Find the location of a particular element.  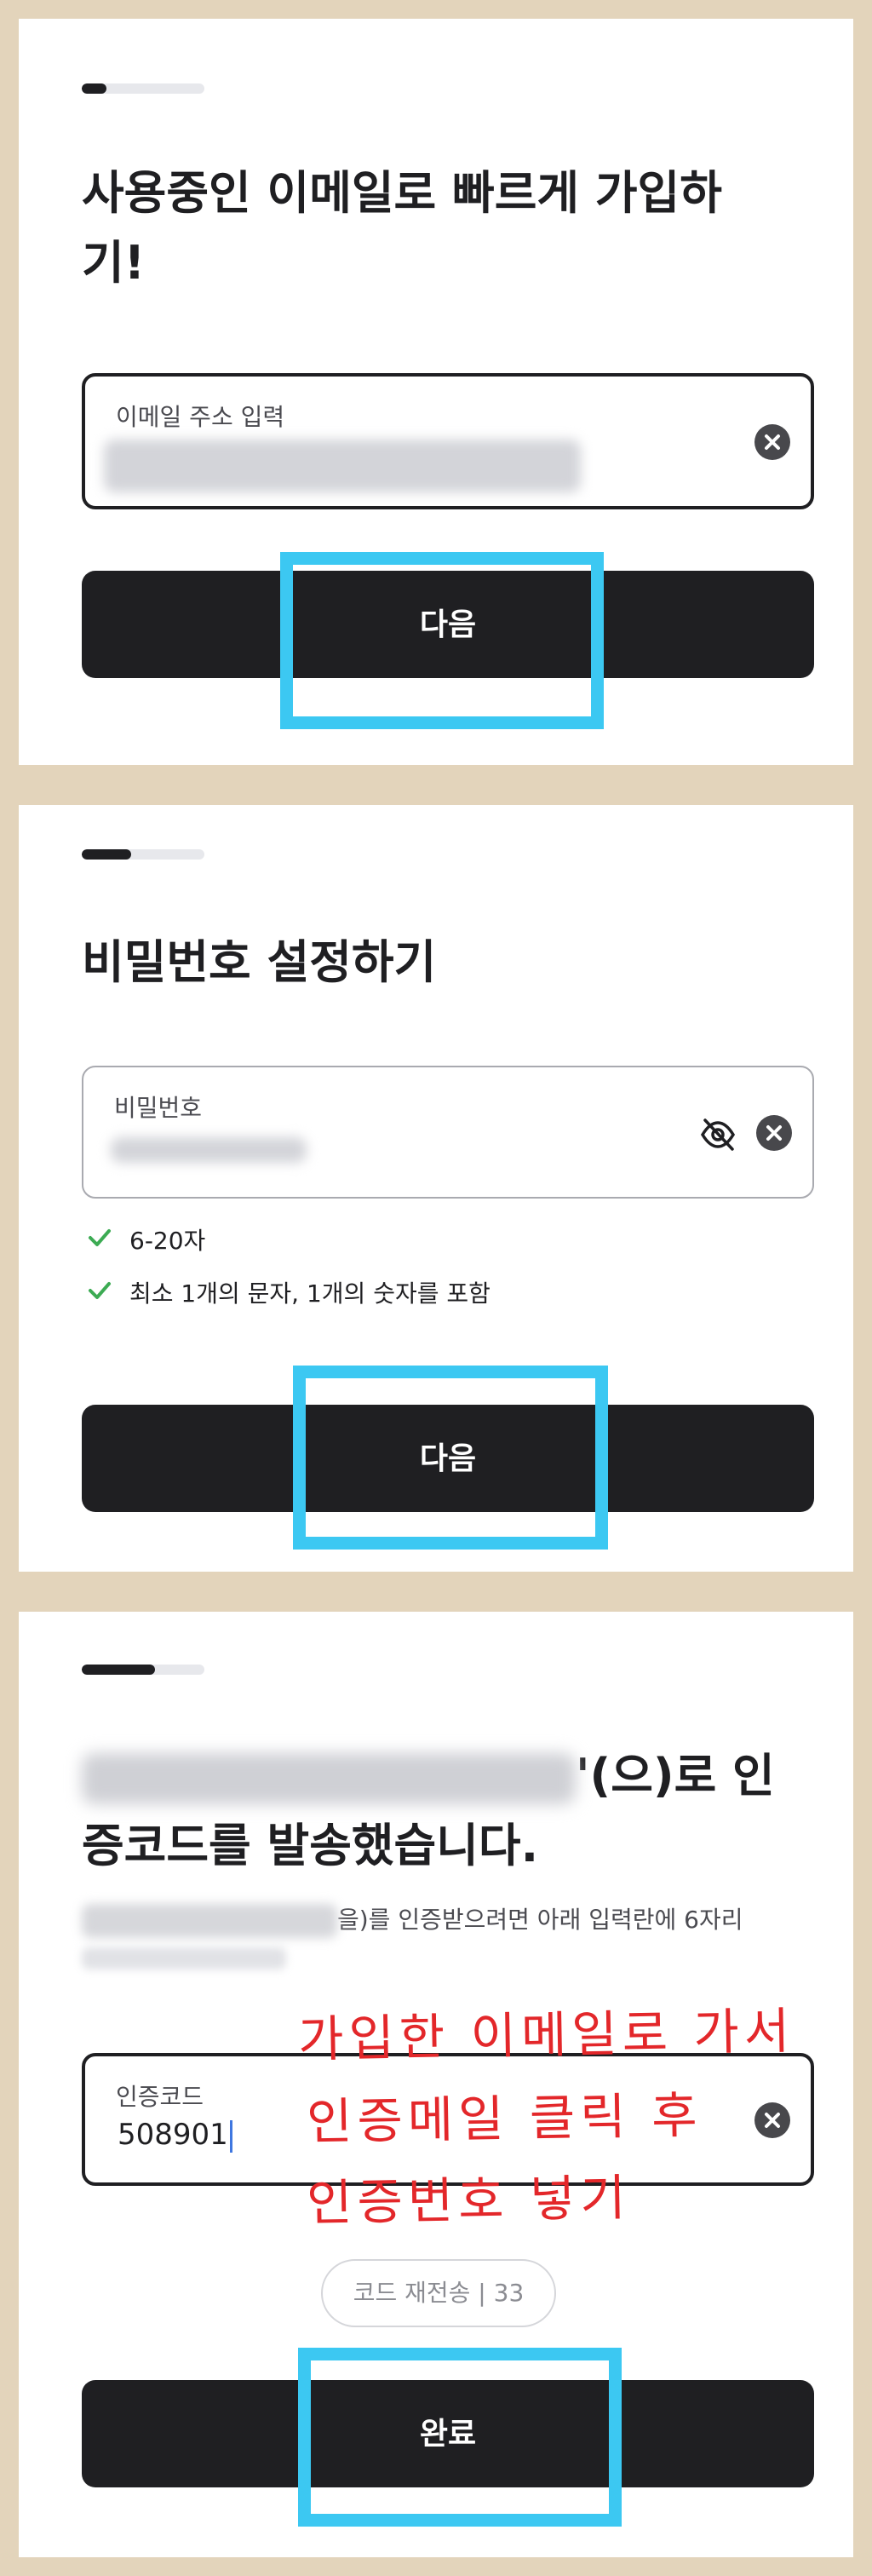

email-field-label: 이메일 주소 입력 is located at coordinates (201, 417).